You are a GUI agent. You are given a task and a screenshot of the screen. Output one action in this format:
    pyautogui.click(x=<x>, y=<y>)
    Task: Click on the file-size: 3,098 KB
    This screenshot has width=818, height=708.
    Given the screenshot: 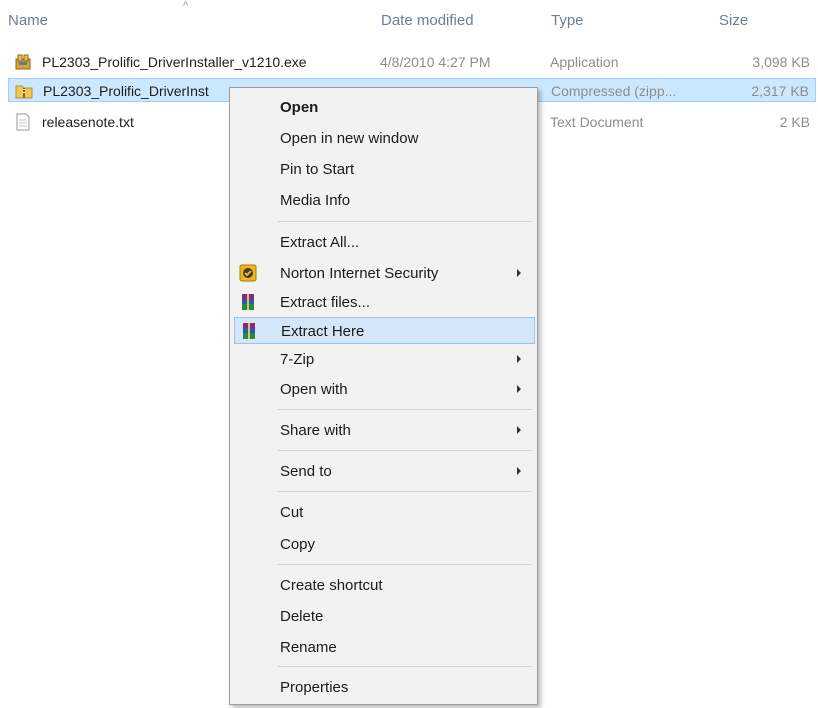 What is the action you would take?
    pyautogui.click(x=781, y=62)
    